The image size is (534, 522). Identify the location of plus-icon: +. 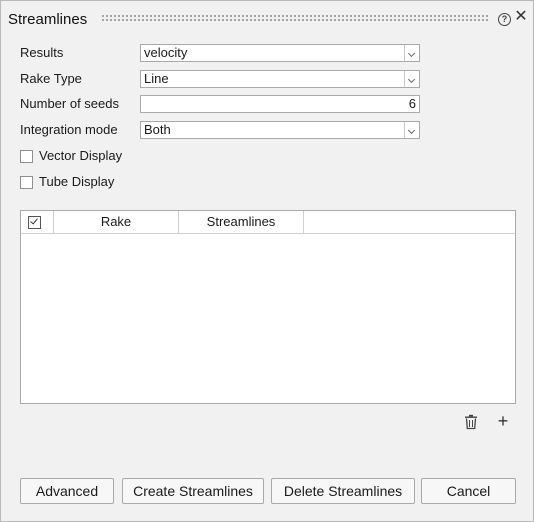
(503, 421).